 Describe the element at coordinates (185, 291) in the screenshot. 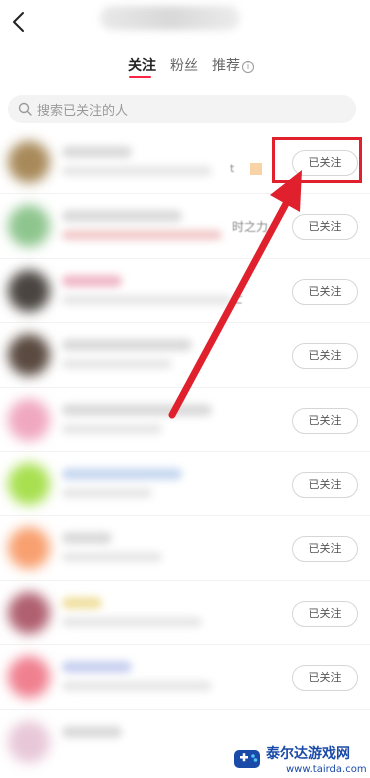

I see `list-item: 亡 已关注` at that location.